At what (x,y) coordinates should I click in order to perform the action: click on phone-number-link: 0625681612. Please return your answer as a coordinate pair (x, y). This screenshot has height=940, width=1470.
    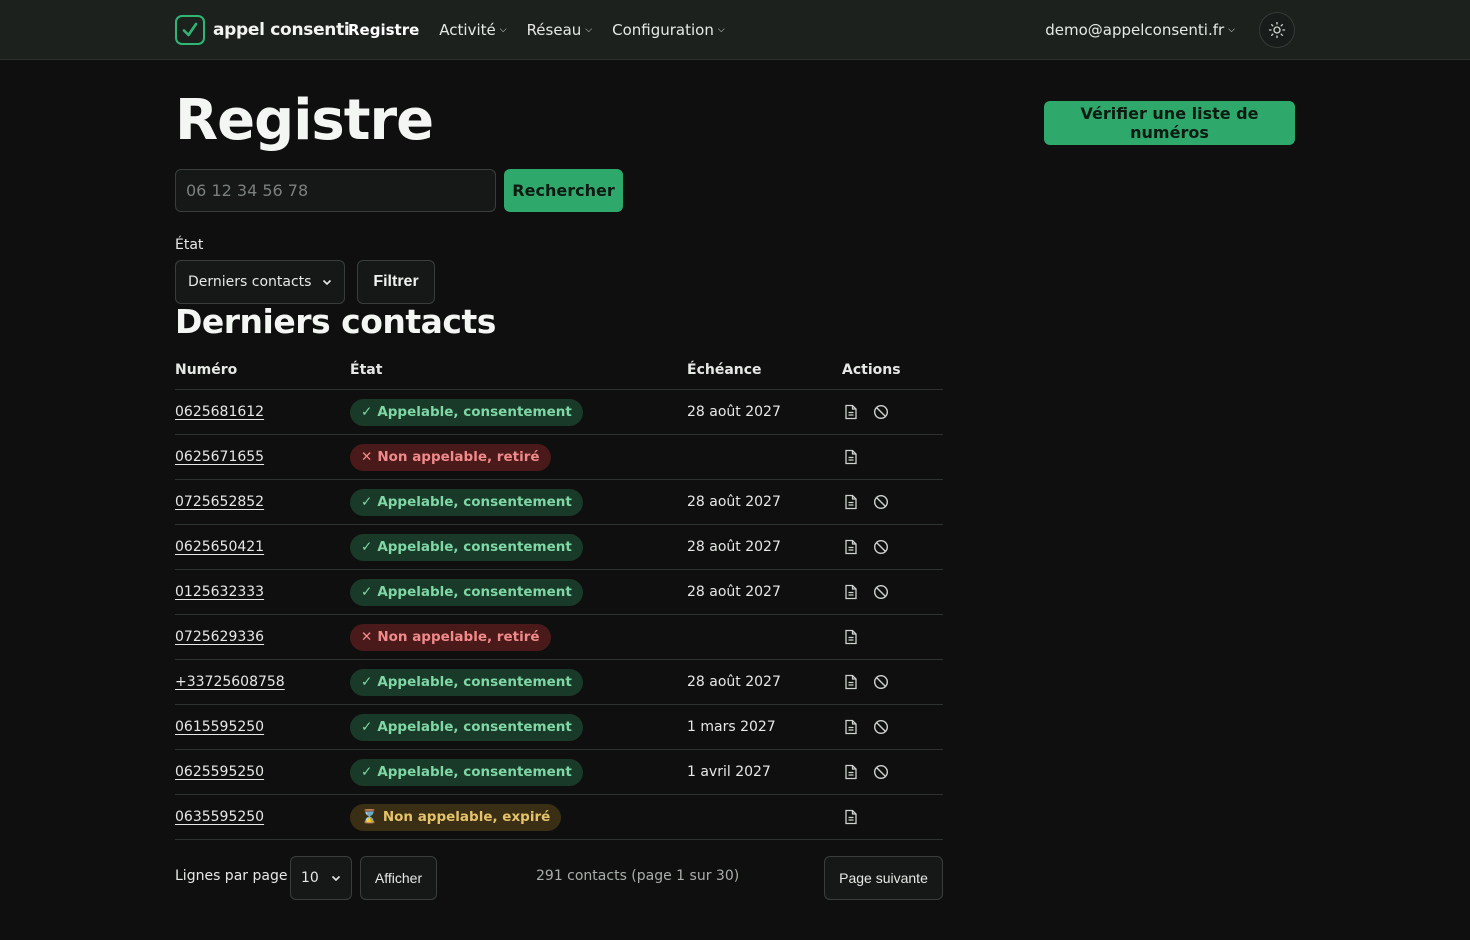
    Looking at the image, I should click on (219, 412).